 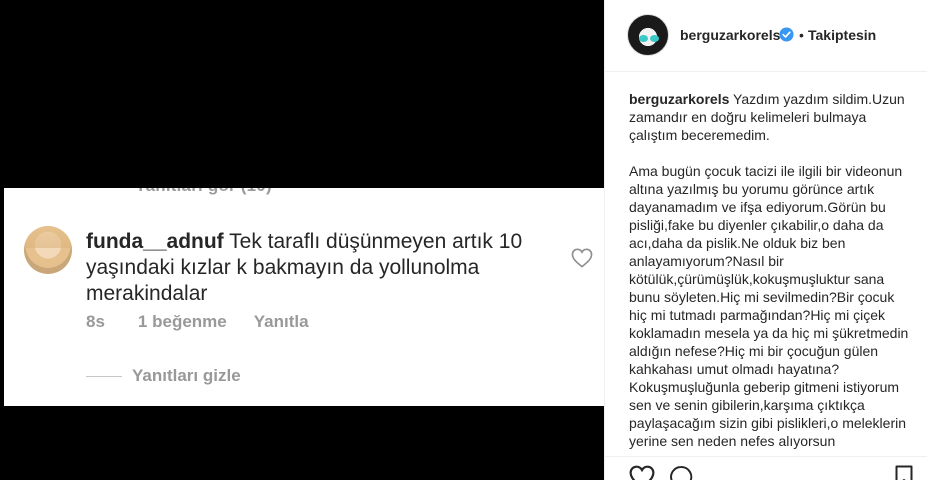 I want to click on replies-divider, so click(x=104, y=376).